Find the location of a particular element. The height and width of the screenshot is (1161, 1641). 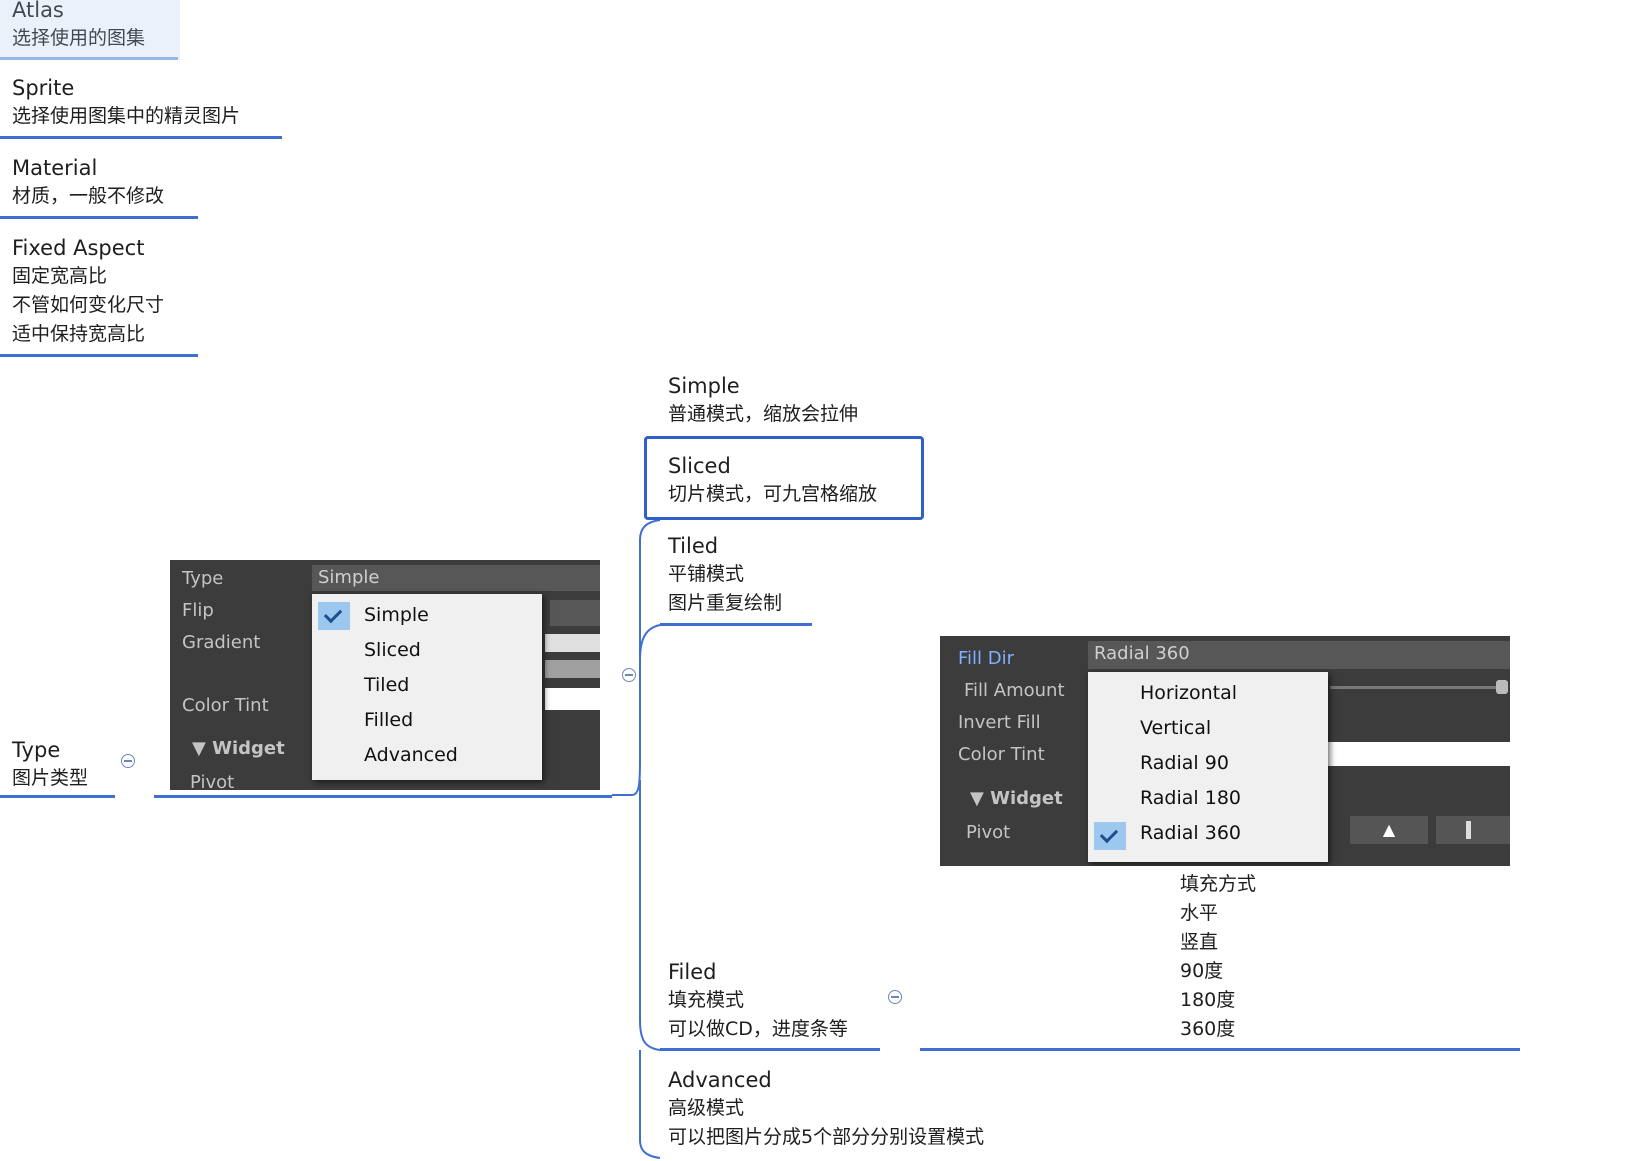

node-fill-notes: 填充方式 水平 竖直 90度 180度 360度 is located at coordinates (1218, 957).